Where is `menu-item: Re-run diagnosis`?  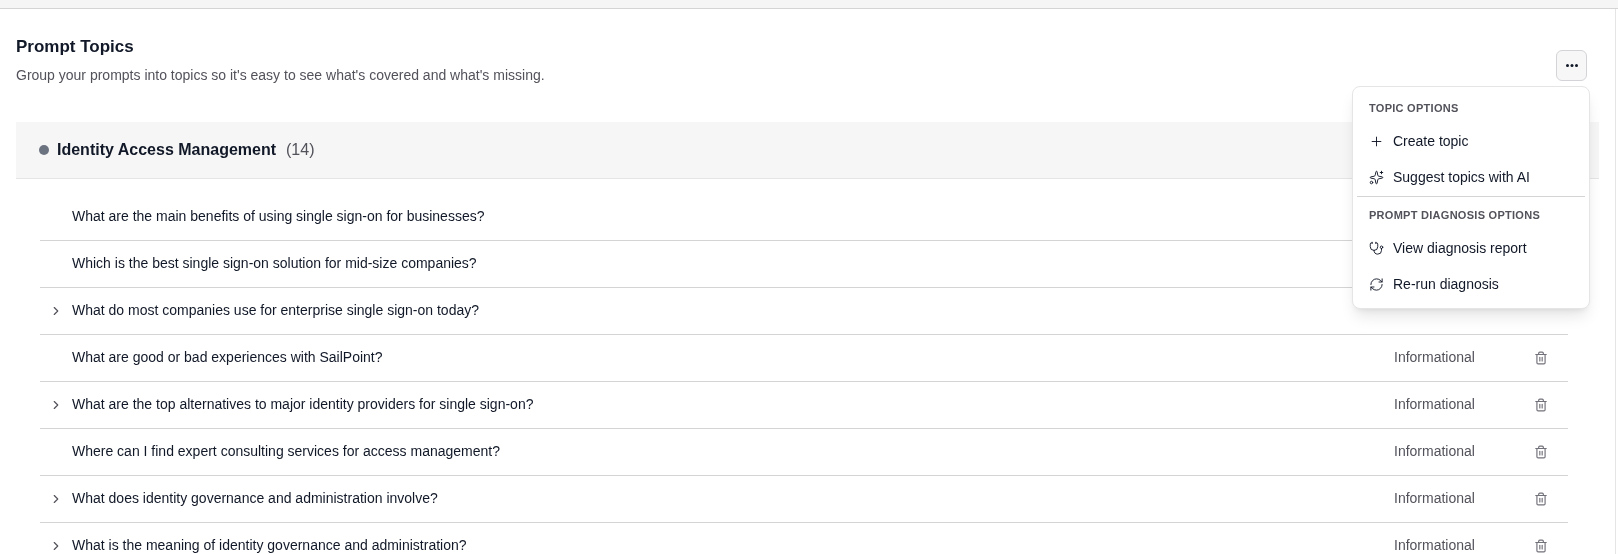
menu-item: Re-run diagnosis is located at coordinates (1471, 284).